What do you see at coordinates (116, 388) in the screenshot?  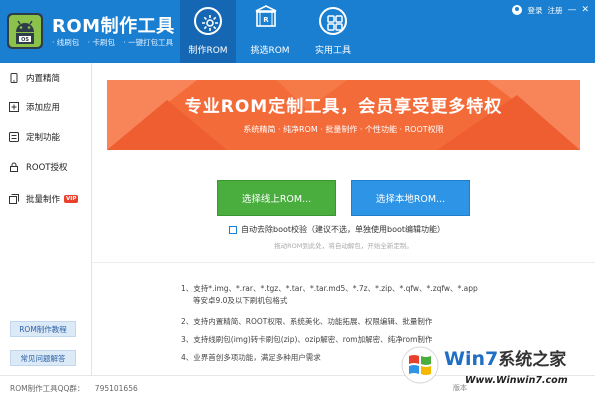 I see `qq-group-number: 795101656` at bounding box center [116, 388].